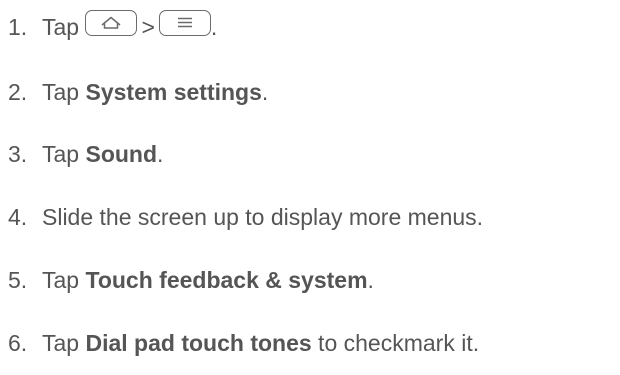 The width and height of the screenshot is (620, 375). I want to click on step-number: 2., so click(18, 92).